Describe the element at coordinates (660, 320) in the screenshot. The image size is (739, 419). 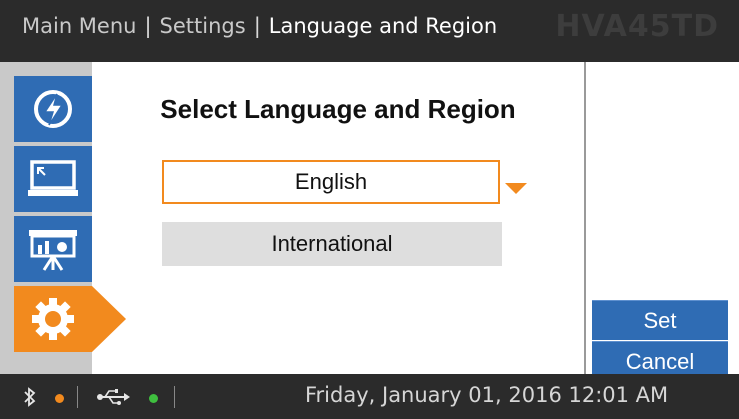
I see `set-button: Set` at that location.